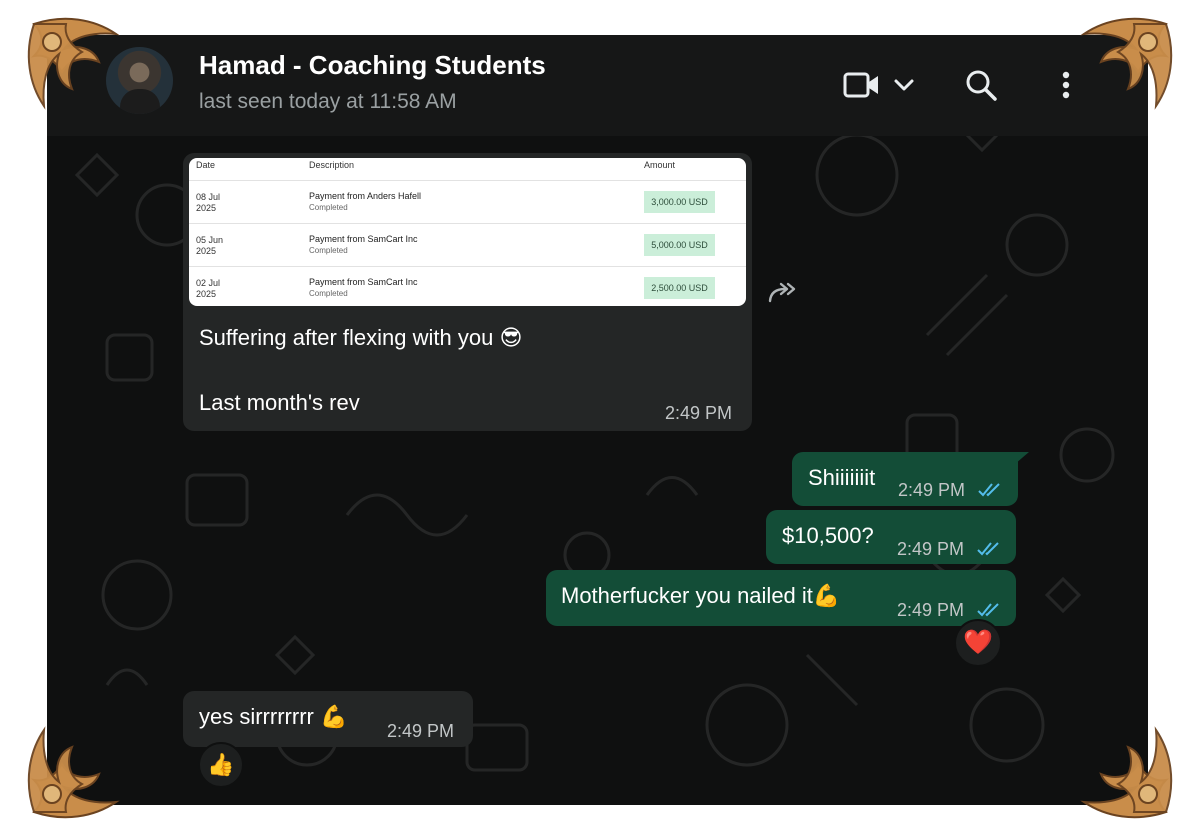  Describe the element at coordinates (208, 202) in the screenshot. I see `receipt-row-date: 08 Jul 2025` at that location.